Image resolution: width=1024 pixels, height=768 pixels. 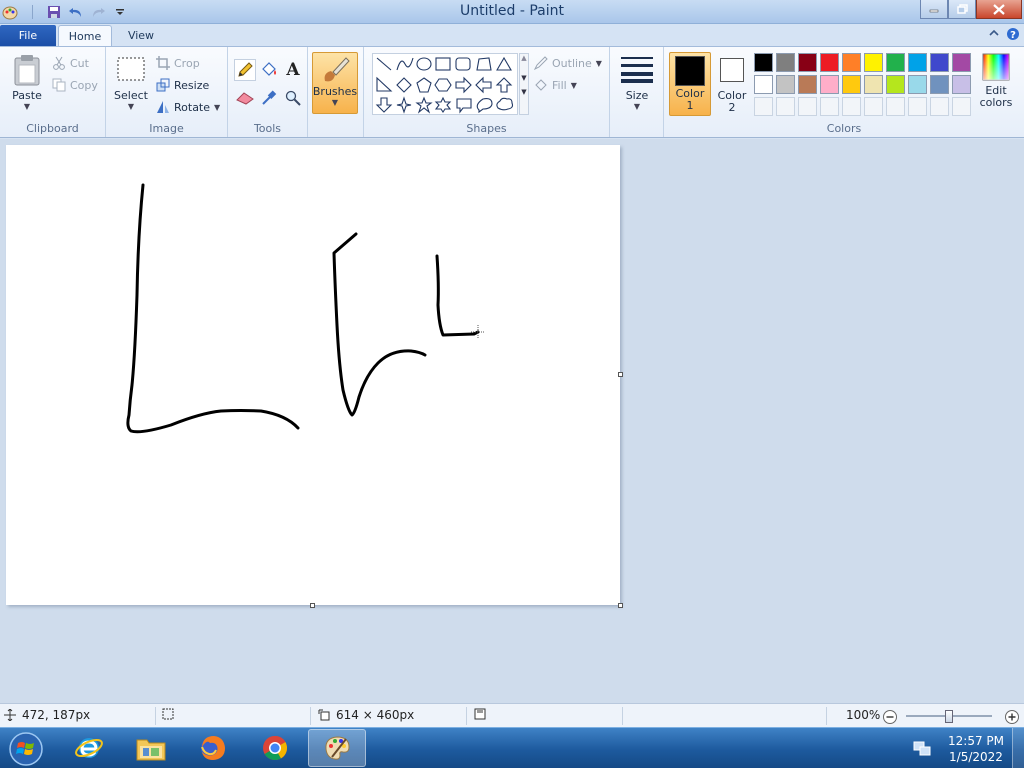 I want to click on scroll-up-icon: ▲, so click(x=524, y=58).